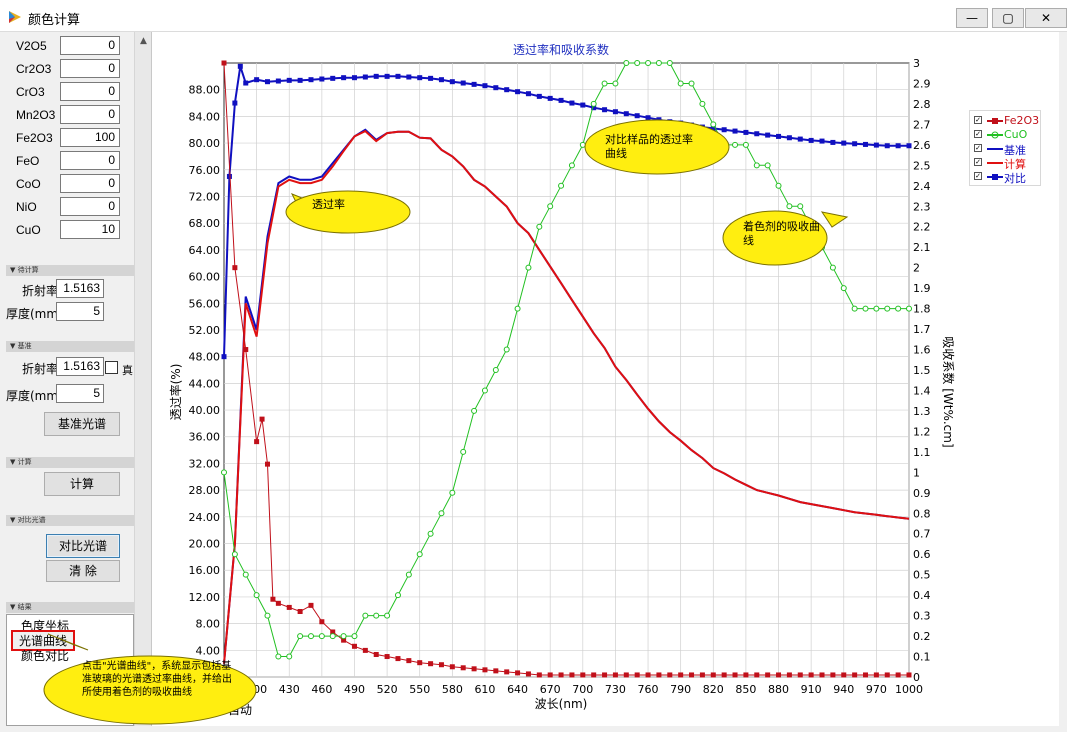 Image resolution: width=1067 pixels, height=732 pixels. I want to click on section-compare: ▼ 对比光谱, so click(70, 520).